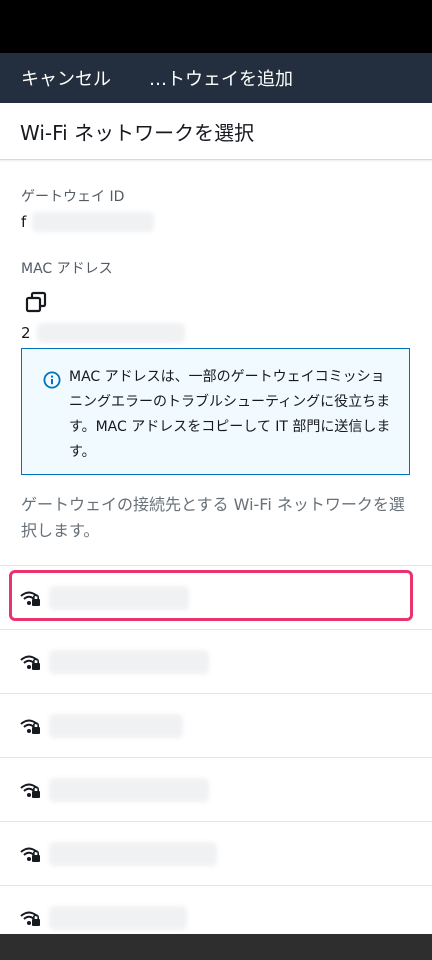 Image resolution: width=432 pixels, height=960 pixels. What do you see at coordinates (211, 595) in the screenshot?
I see `selected-network-highlight` at bounding box center [211, 595].